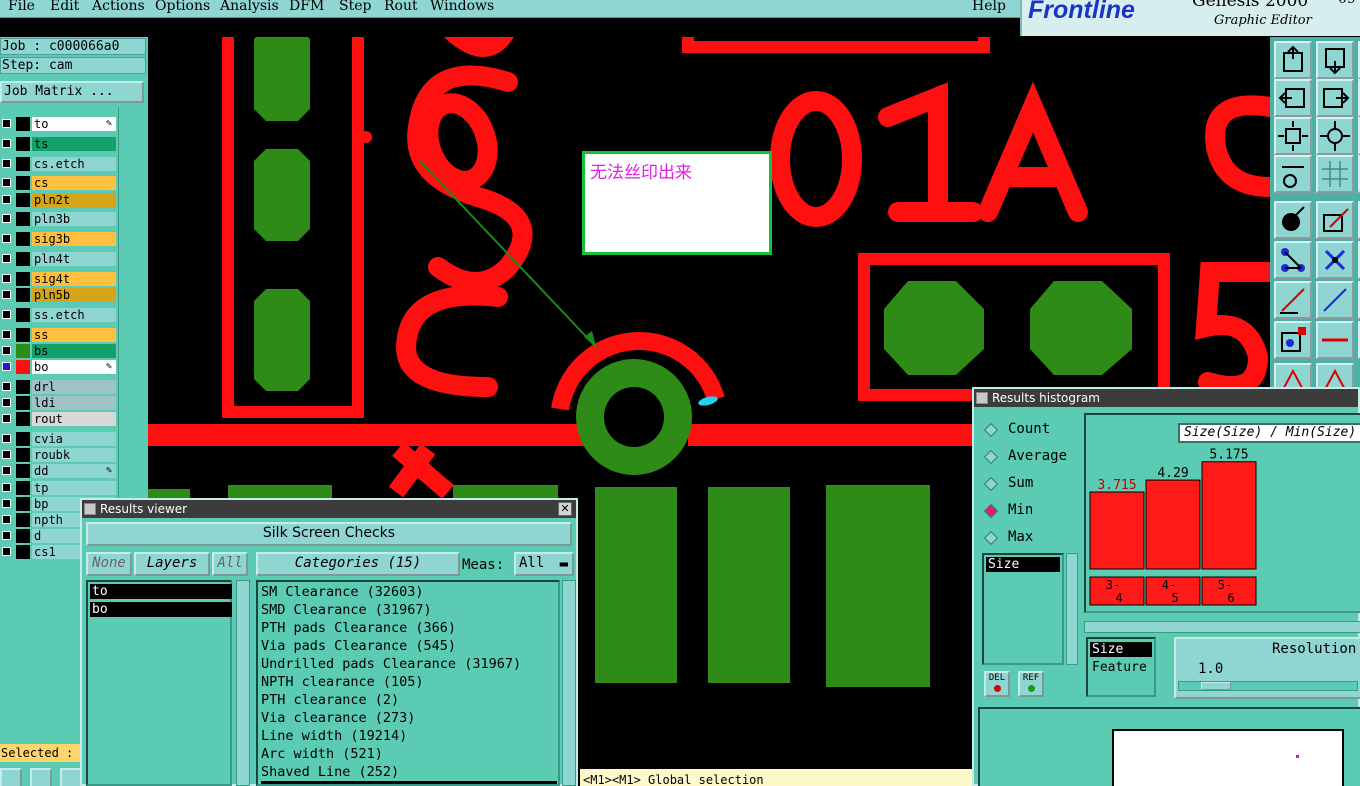  I want to click on menu-dfm: DFM, so click(306, 7).